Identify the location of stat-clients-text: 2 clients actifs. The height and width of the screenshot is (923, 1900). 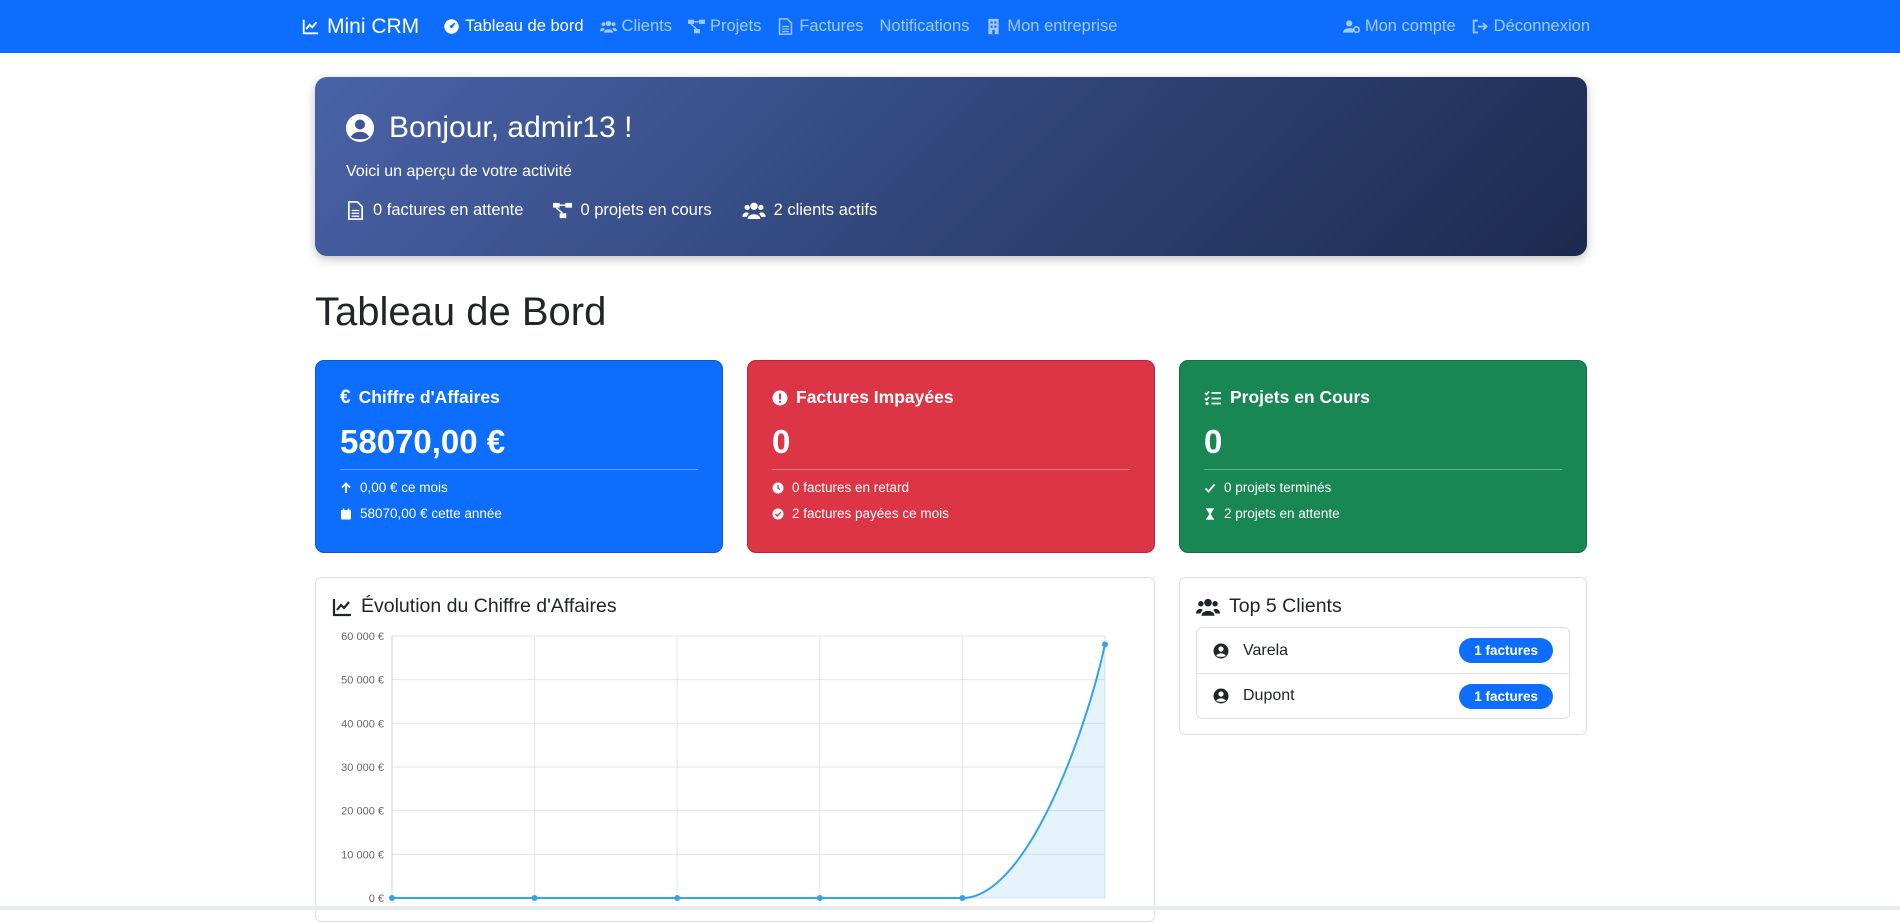
(825, 210).